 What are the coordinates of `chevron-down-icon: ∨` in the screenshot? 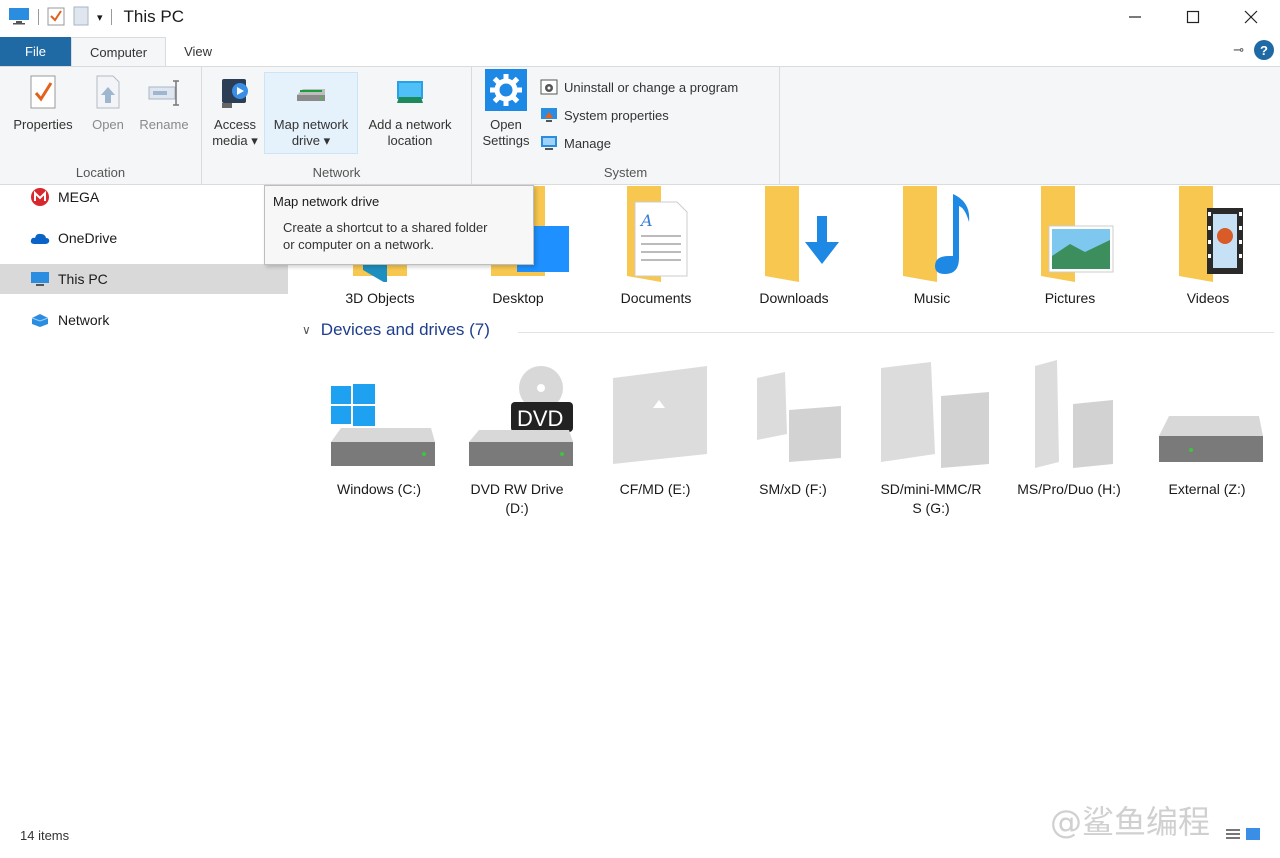 It's located at (306, 330).